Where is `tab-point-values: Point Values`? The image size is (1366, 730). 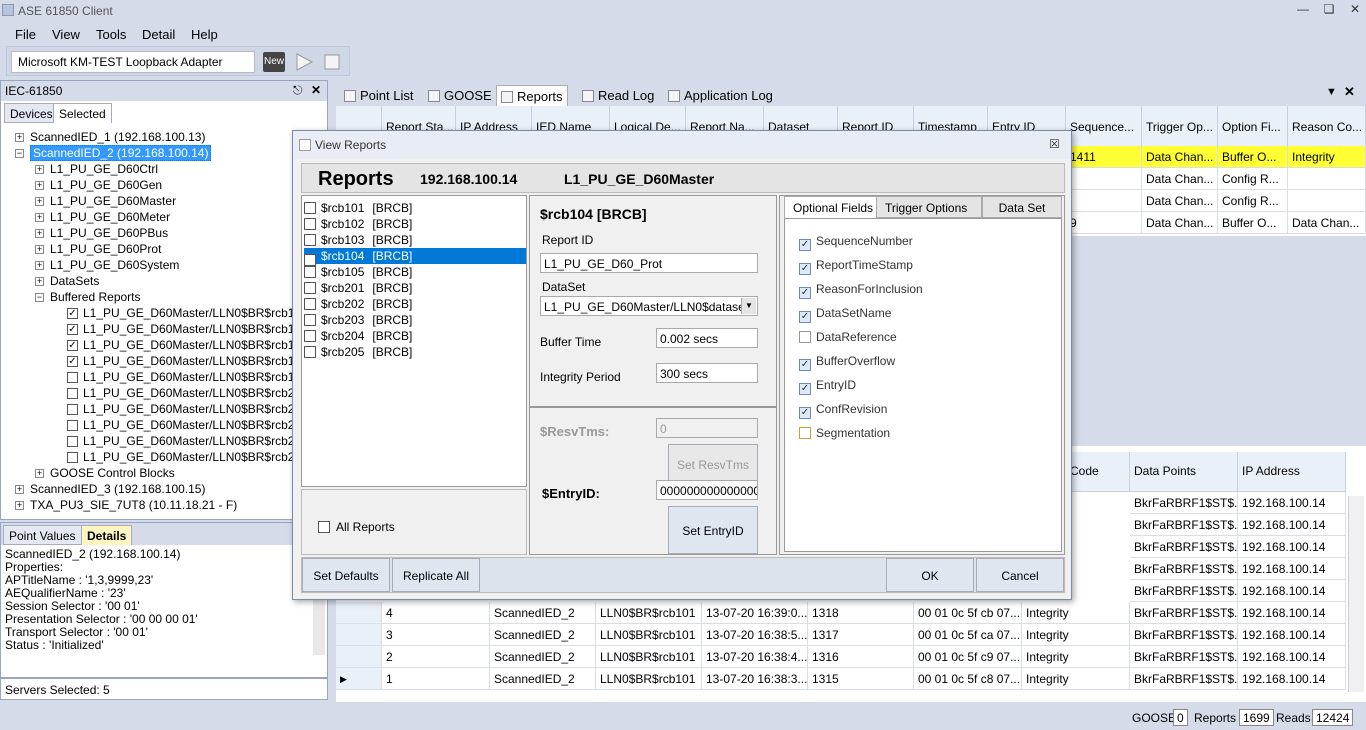
tab-point-values: Point Values is located at coordinates (42, 535).